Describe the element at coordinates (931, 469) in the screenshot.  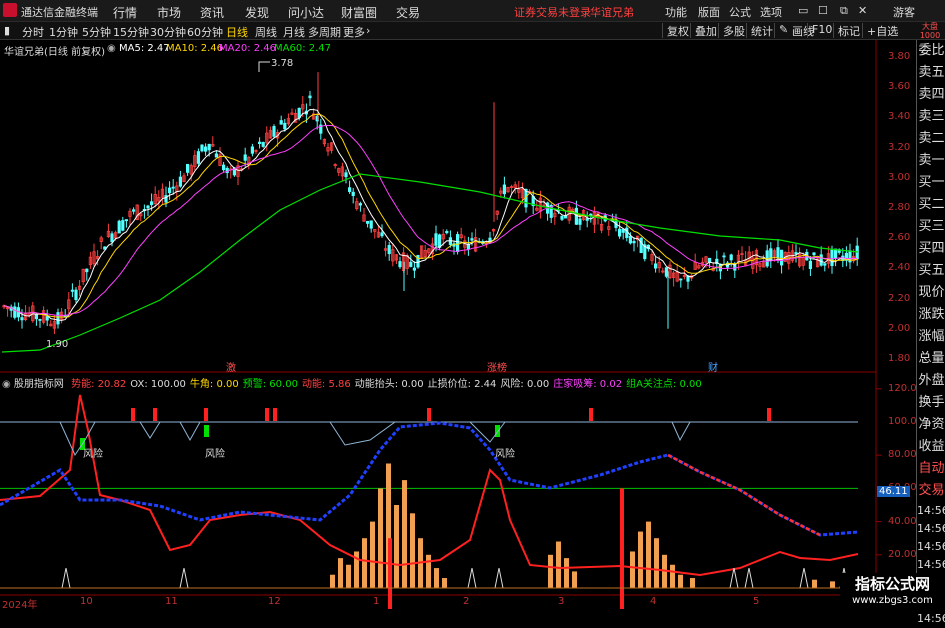
I see `sidebar-item: 自动` at that location.